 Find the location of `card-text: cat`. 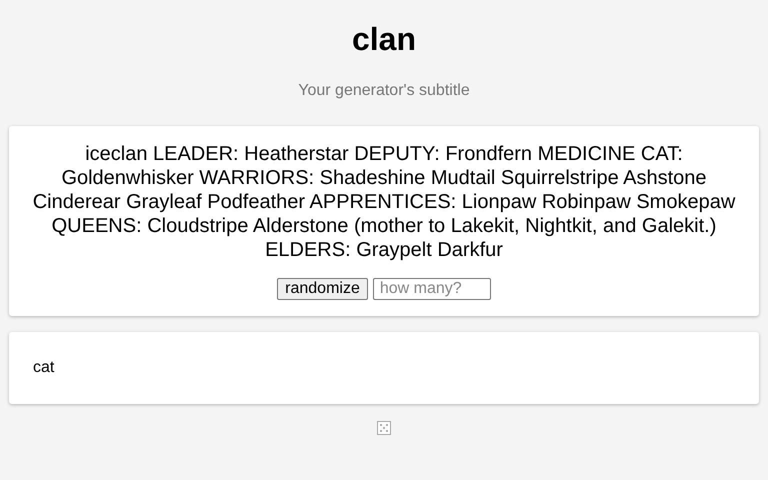

card-text: cat is located at coordinates (43, 367).